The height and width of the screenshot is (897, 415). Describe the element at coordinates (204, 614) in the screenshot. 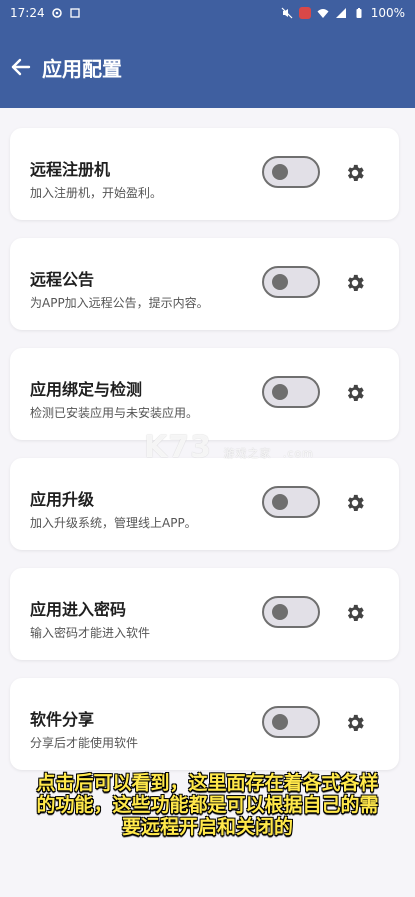

I see `config-item-password: 应用进入密码 输入密码才能进入软件` at that location.